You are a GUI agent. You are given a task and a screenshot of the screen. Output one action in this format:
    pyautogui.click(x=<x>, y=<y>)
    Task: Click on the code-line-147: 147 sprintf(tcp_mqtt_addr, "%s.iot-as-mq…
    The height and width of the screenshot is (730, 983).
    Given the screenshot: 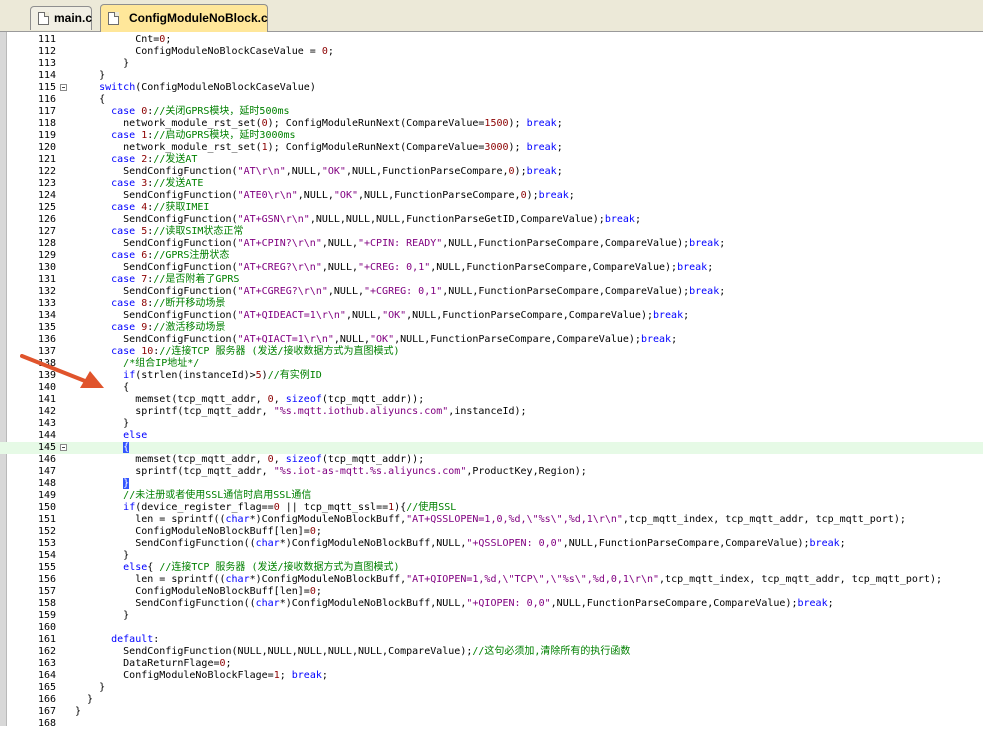 What is the action you would take?
    pyautogui.click(x=491, y=472)
    